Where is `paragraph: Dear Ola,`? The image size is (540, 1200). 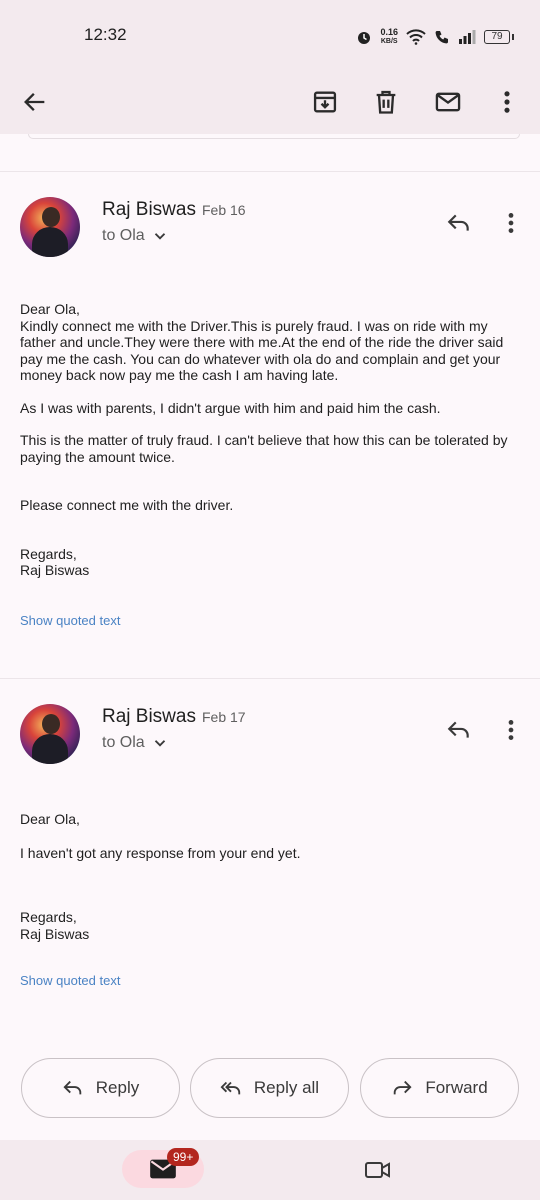 paragraph: Dear Ola, is located at coordinates (50, 819).